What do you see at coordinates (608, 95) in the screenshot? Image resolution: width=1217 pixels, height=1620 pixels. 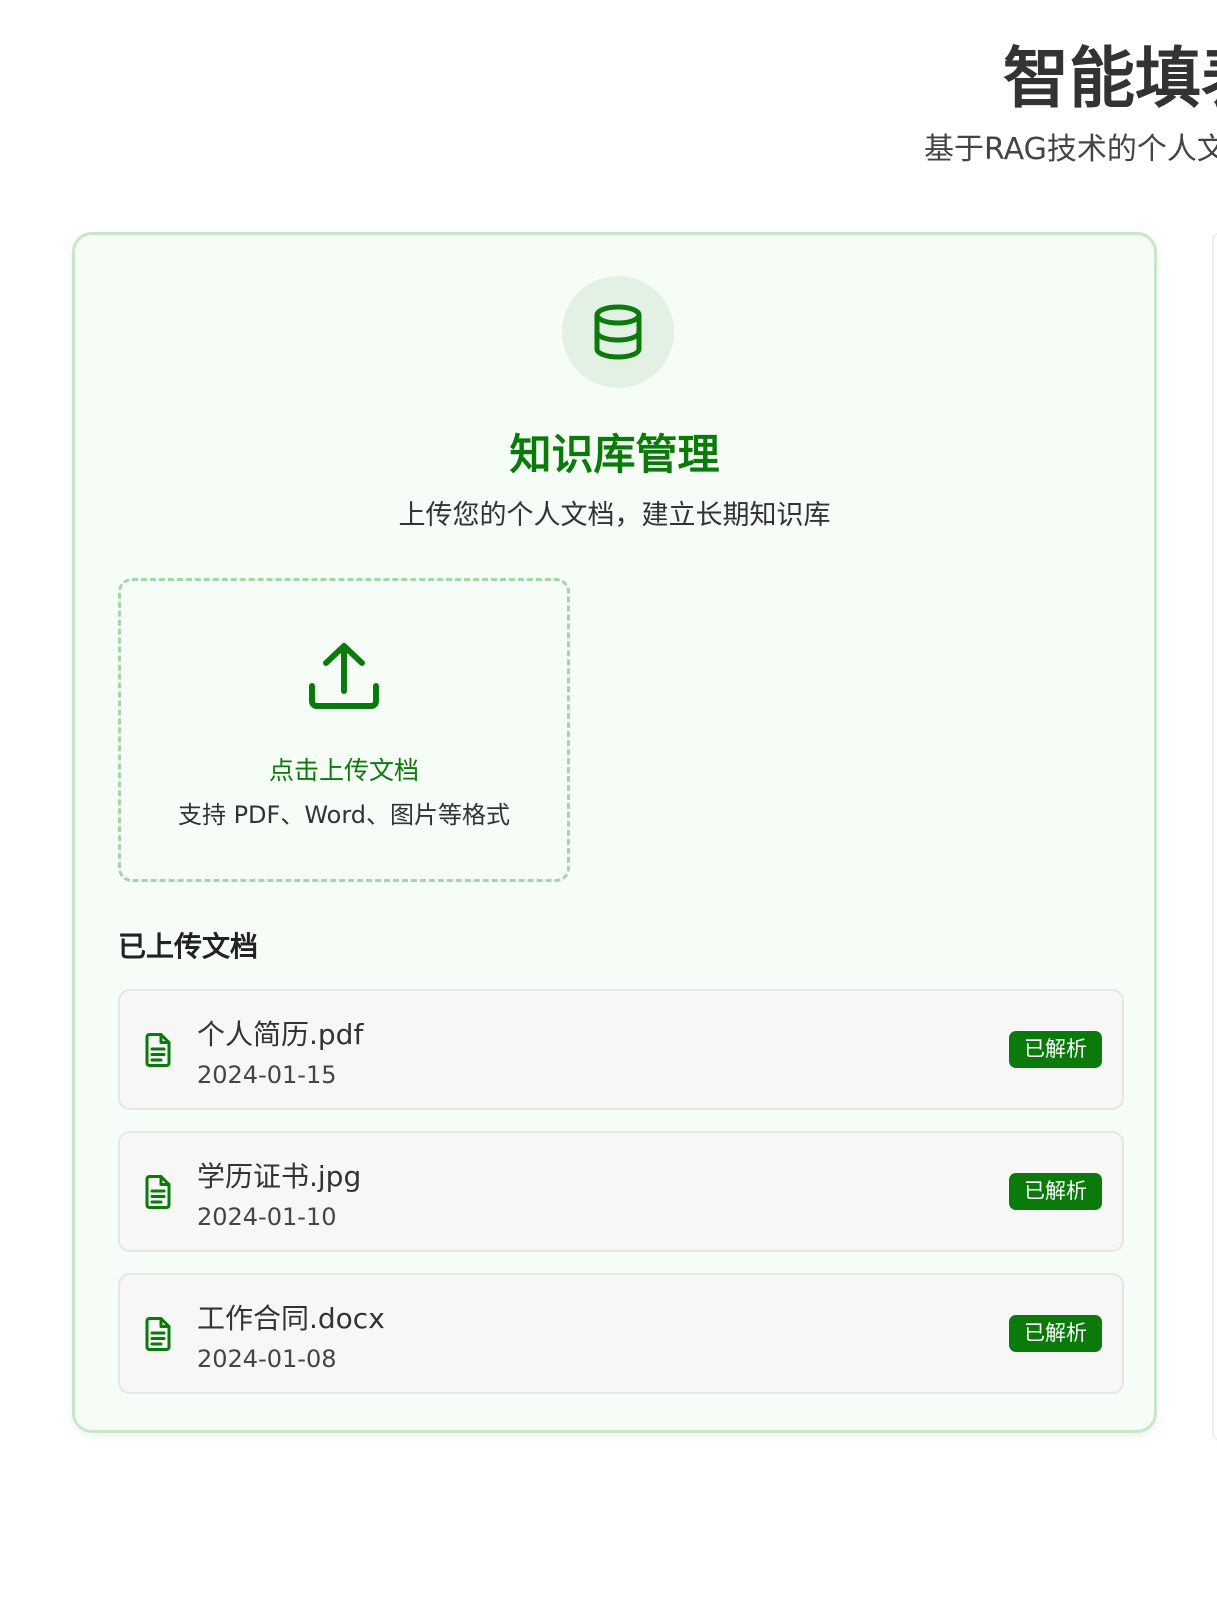 I see `page-header: 智能填表 基于RAG技术的个人文` at bounding box center [608, 95].